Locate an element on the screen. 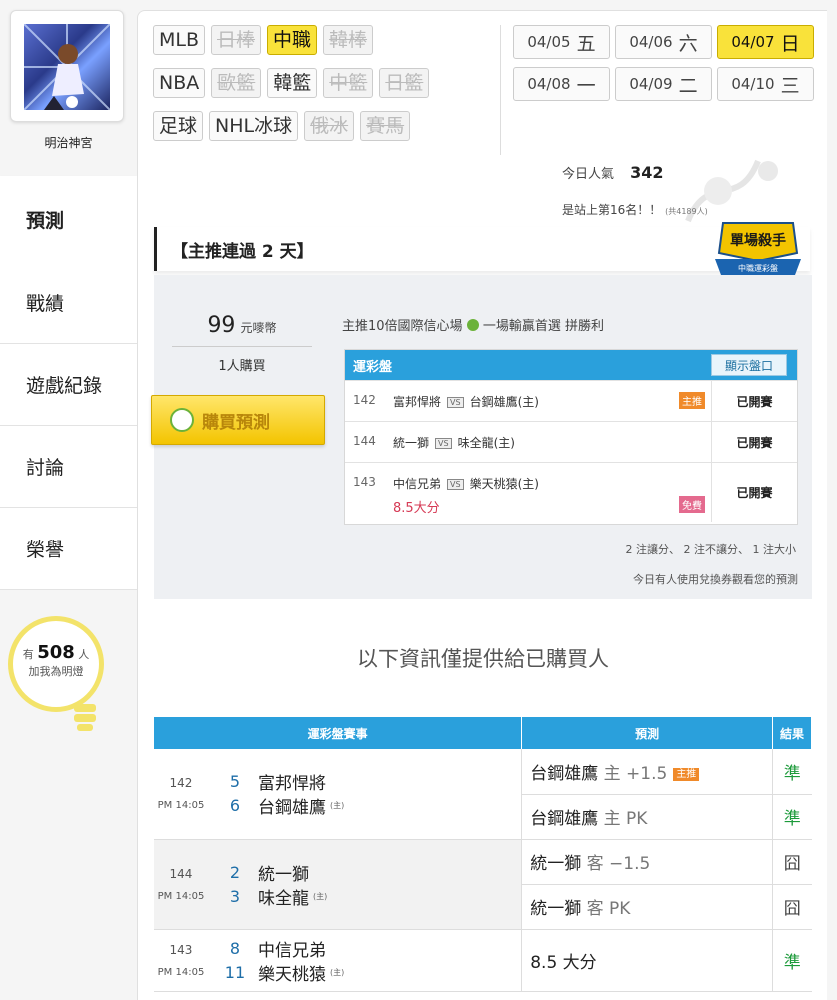  nav-item-game-log: 遊戲紀錄 is located at coordinates (68, 385).